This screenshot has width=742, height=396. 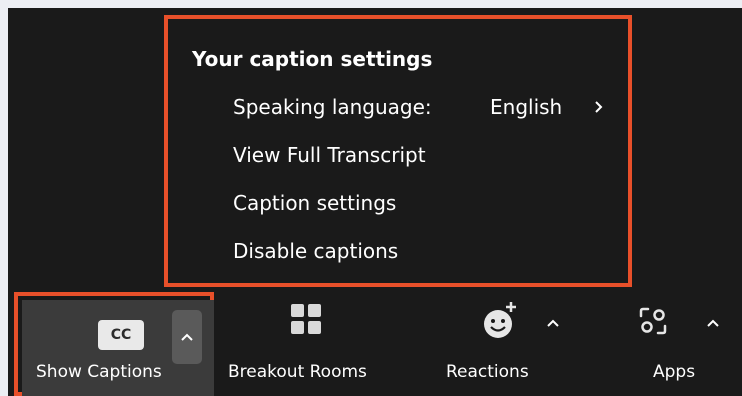 What do you see at coordinates (332, 107) in the screenshot?
I see `speaking-language-item: Speaking language:` at bounding box center [332, 107].